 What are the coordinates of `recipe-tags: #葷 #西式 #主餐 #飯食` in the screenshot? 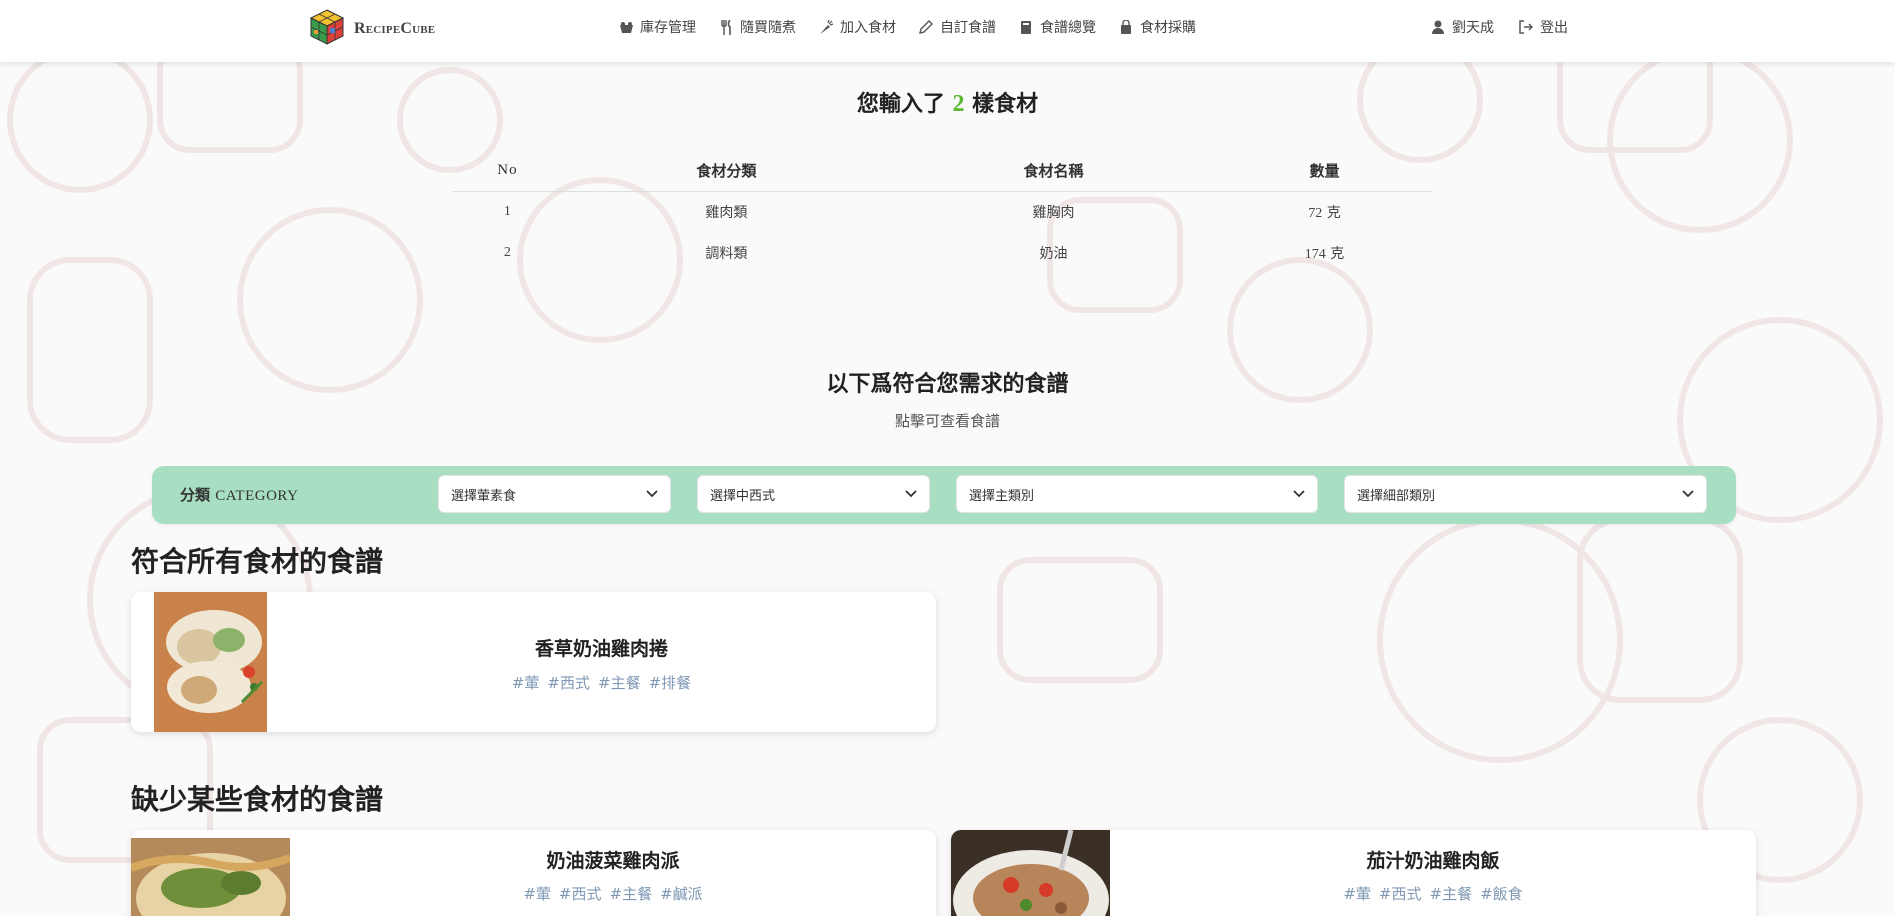 It's located at (1433, 893).